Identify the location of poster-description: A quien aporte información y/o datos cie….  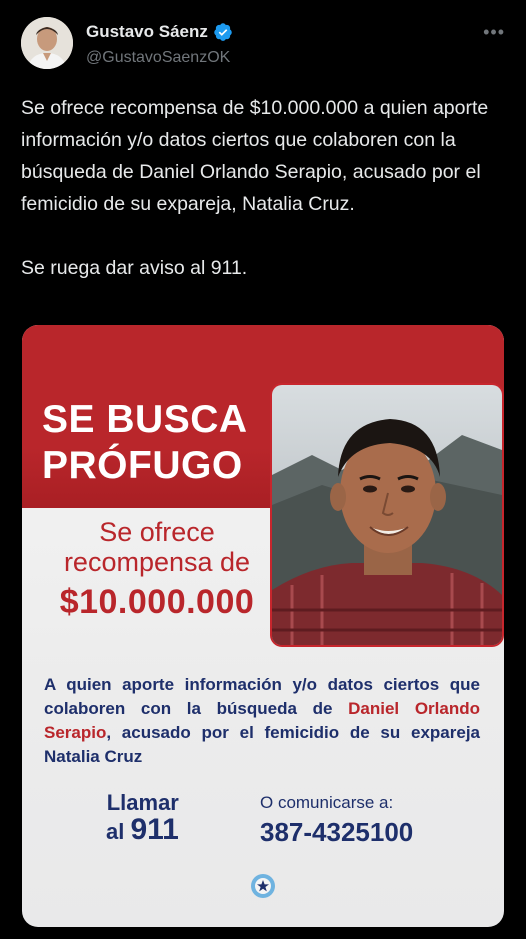
(262, 721).